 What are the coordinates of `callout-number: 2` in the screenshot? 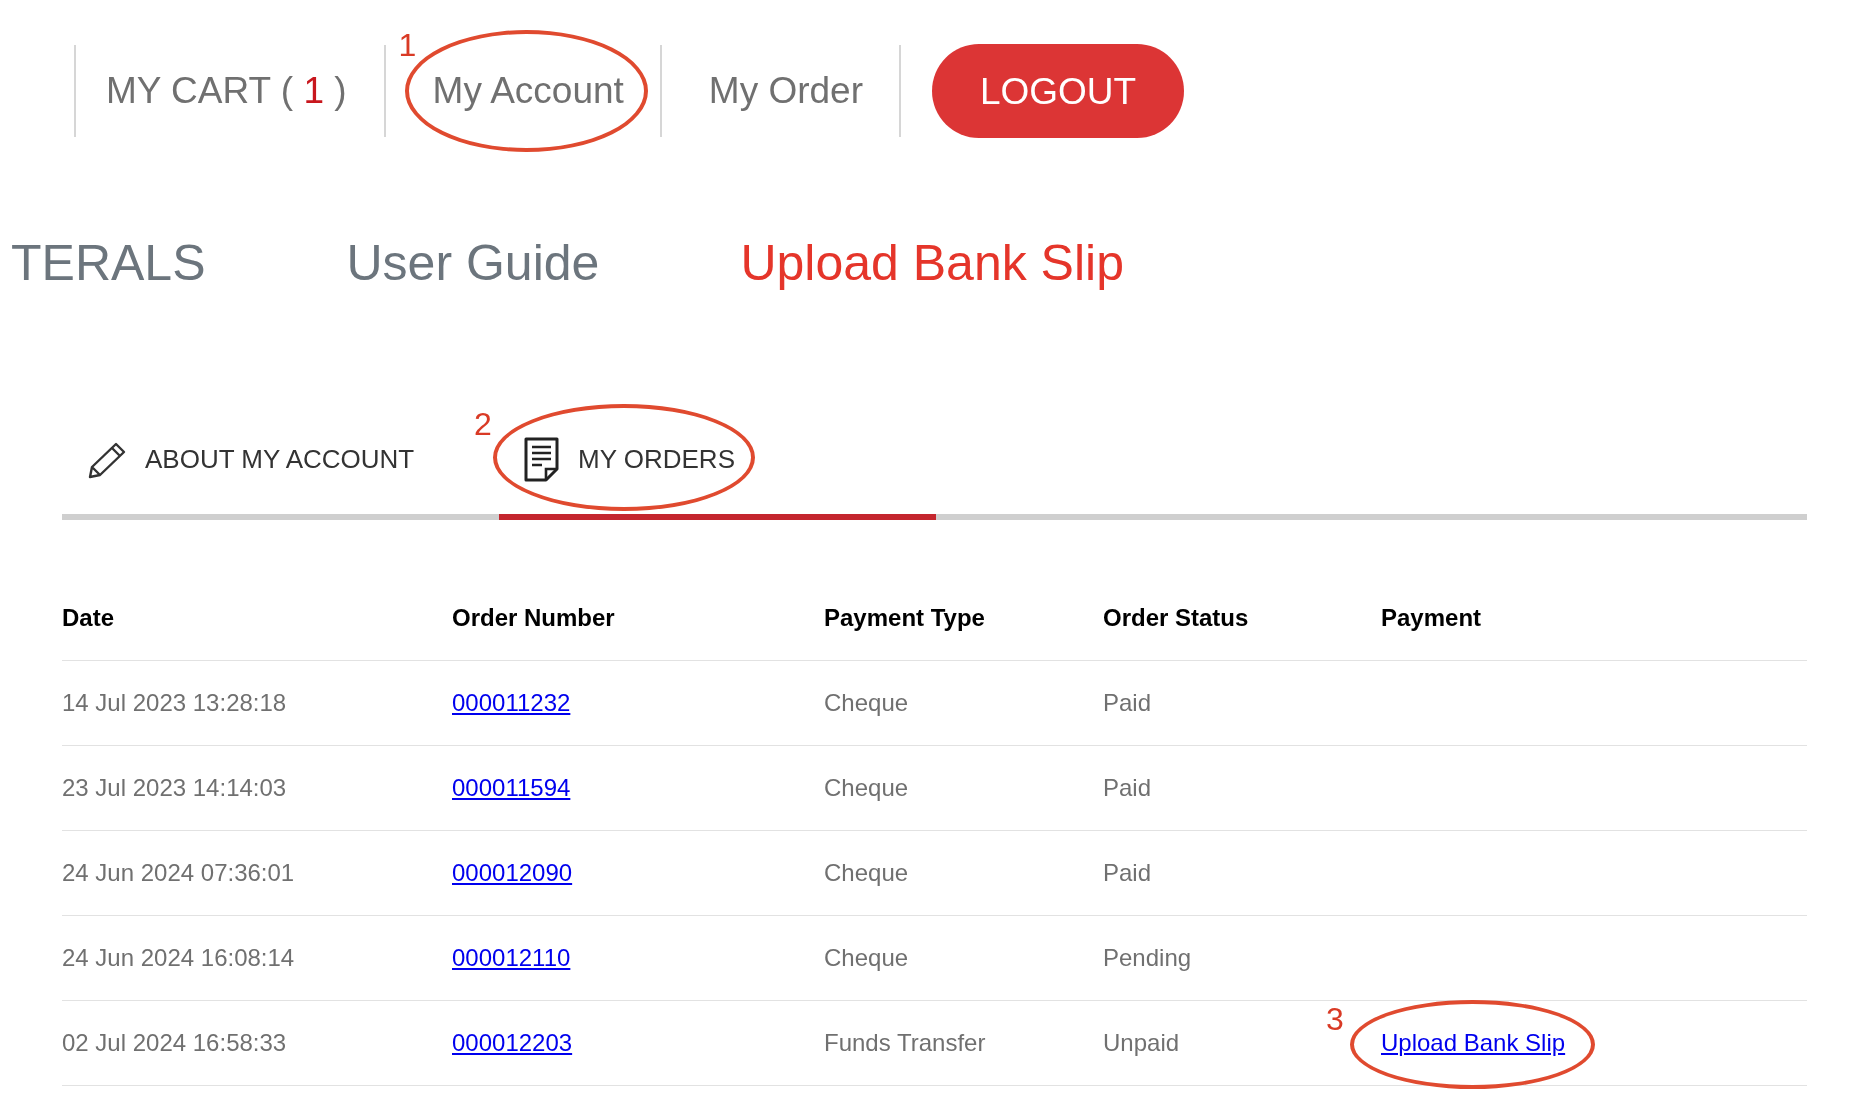 It's located at (483, 423).